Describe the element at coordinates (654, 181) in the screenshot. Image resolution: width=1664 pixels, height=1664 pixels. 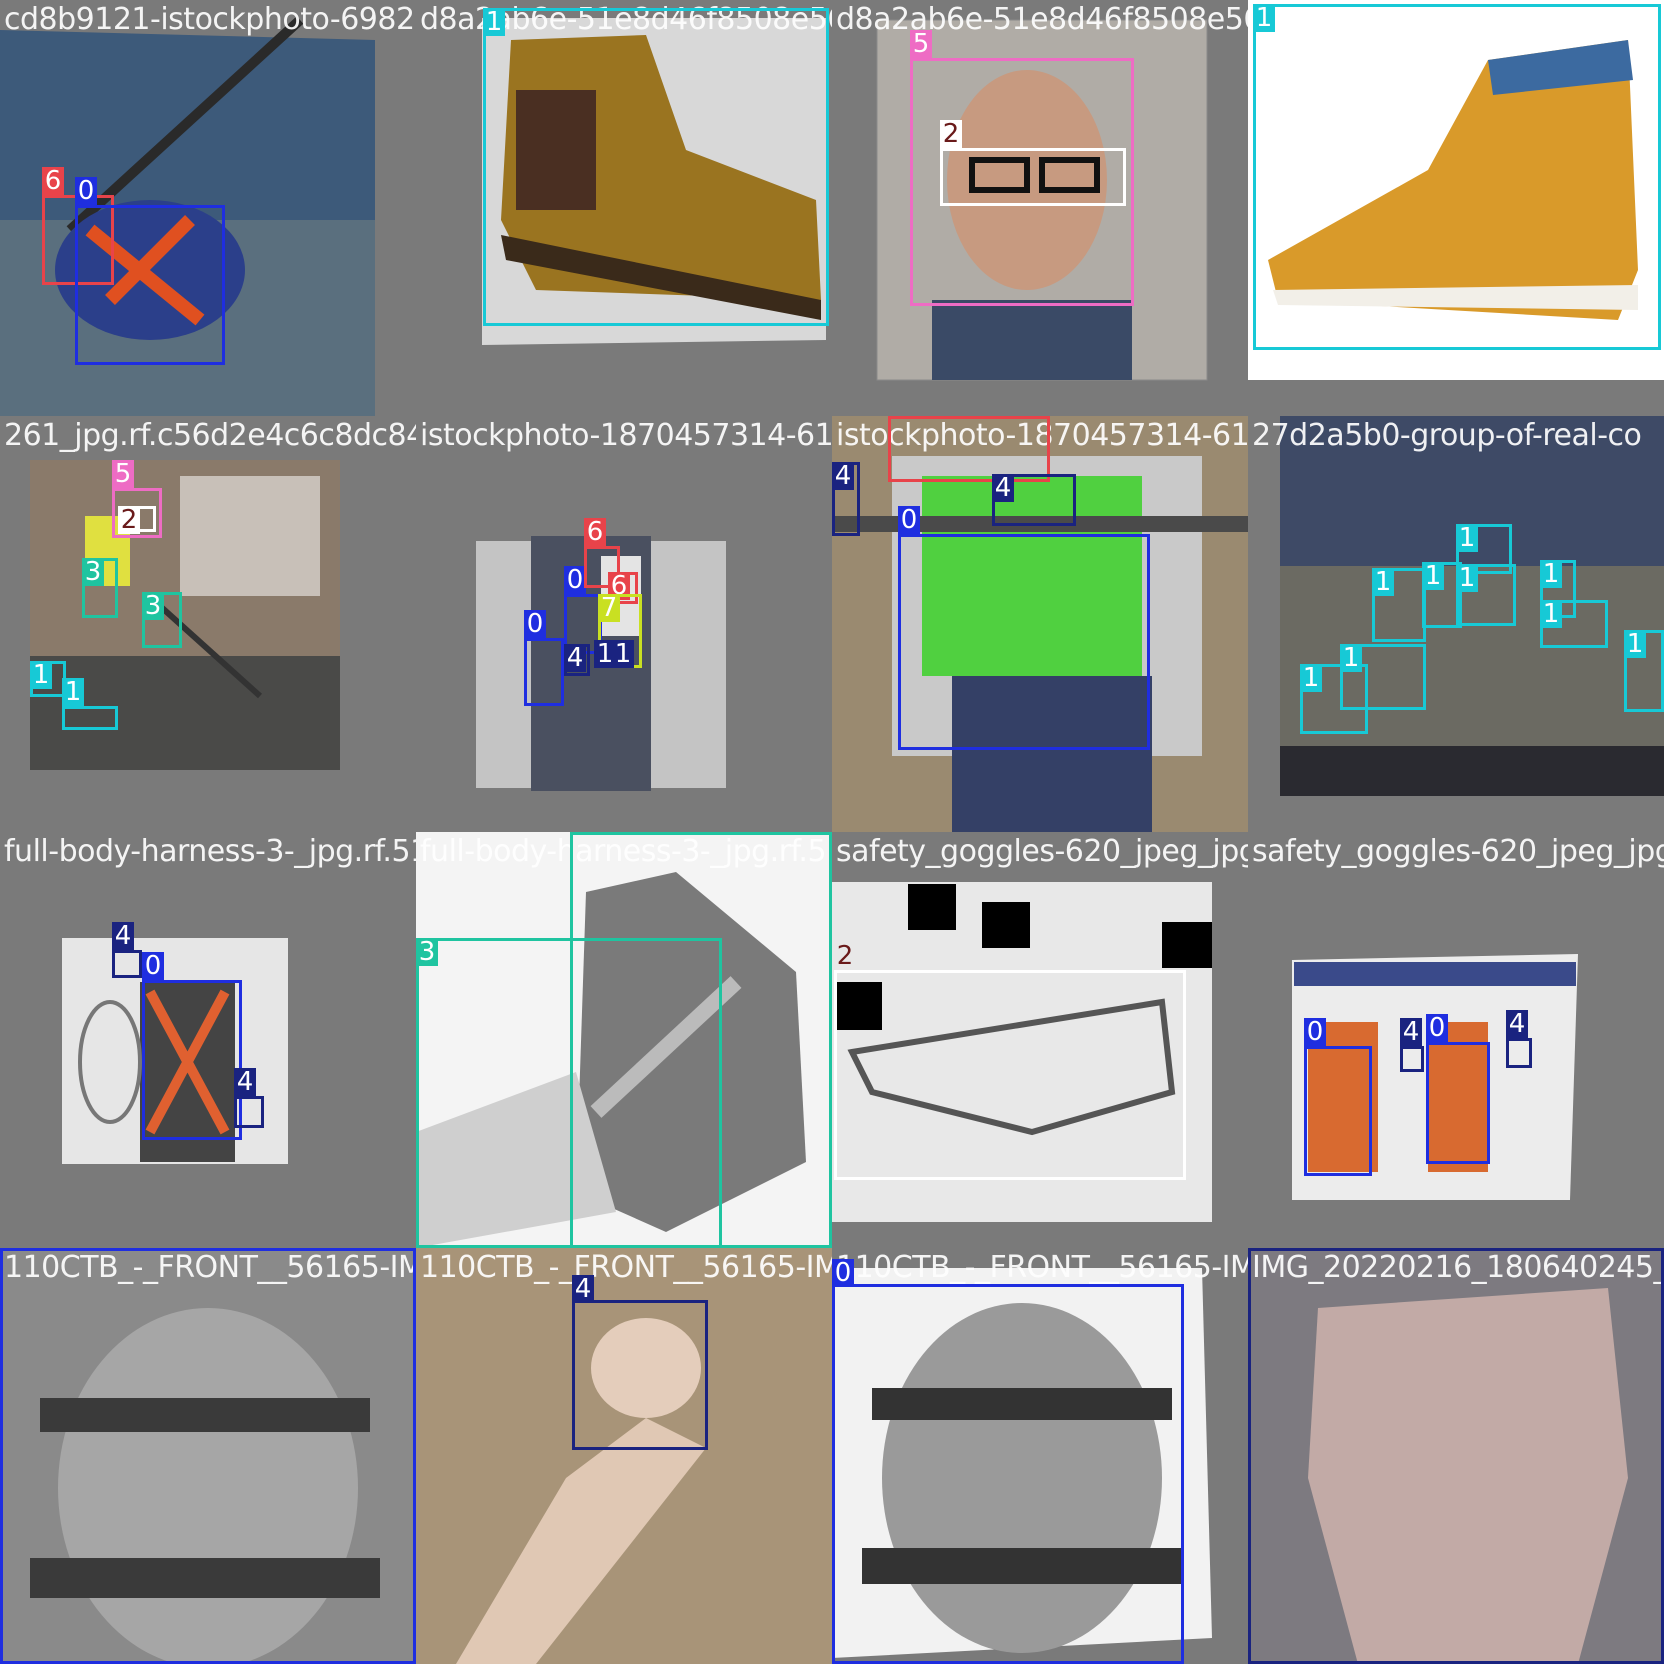
I see `photo-chelsea-boot` at that location.